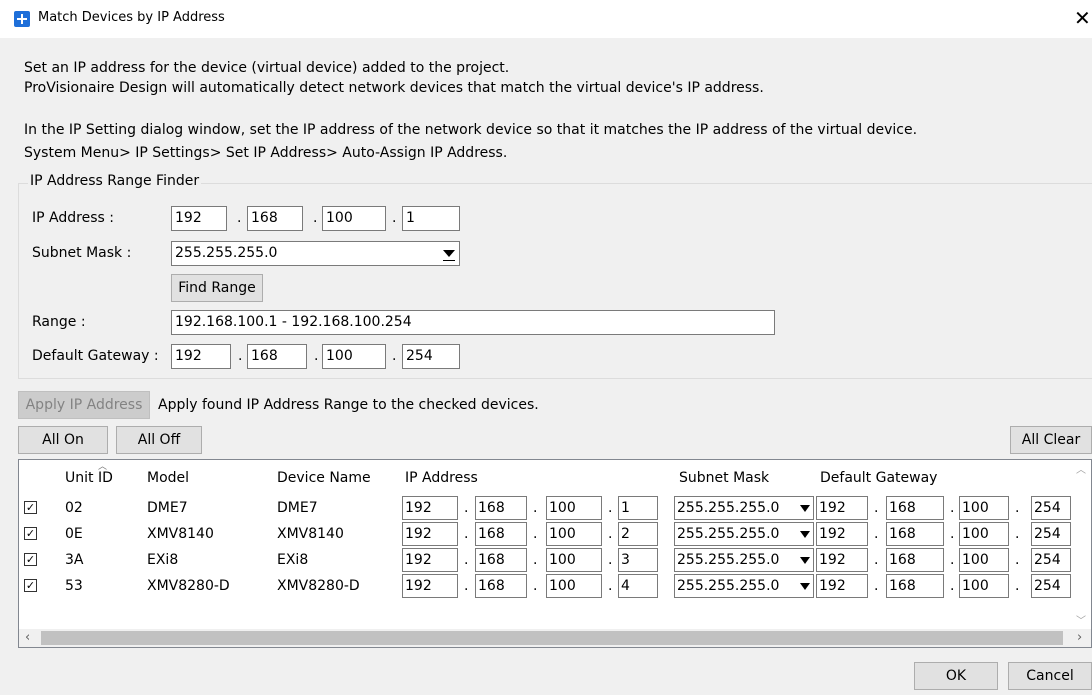 Image resolution: width=1092 pixels, height=695 pixels. I want to click on scroll-down-icon: ﹀, so click(1081, 619).